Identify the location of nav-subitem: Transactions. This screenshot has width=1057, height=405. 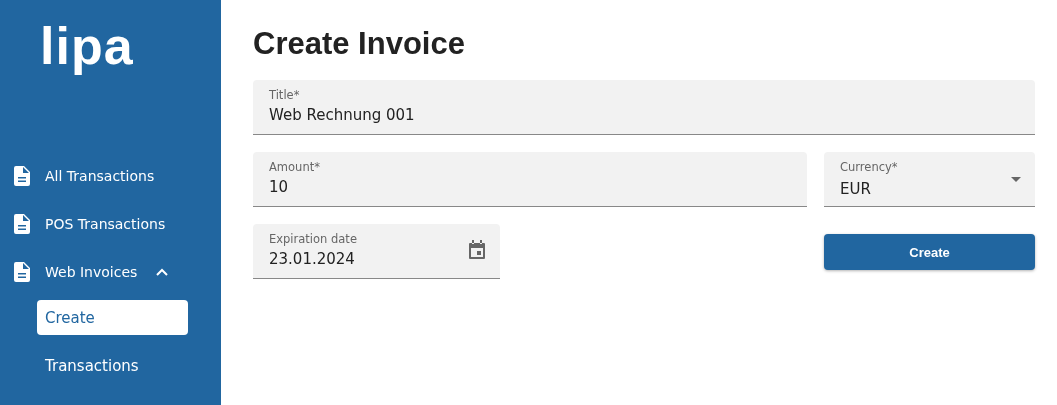
(112, 365).